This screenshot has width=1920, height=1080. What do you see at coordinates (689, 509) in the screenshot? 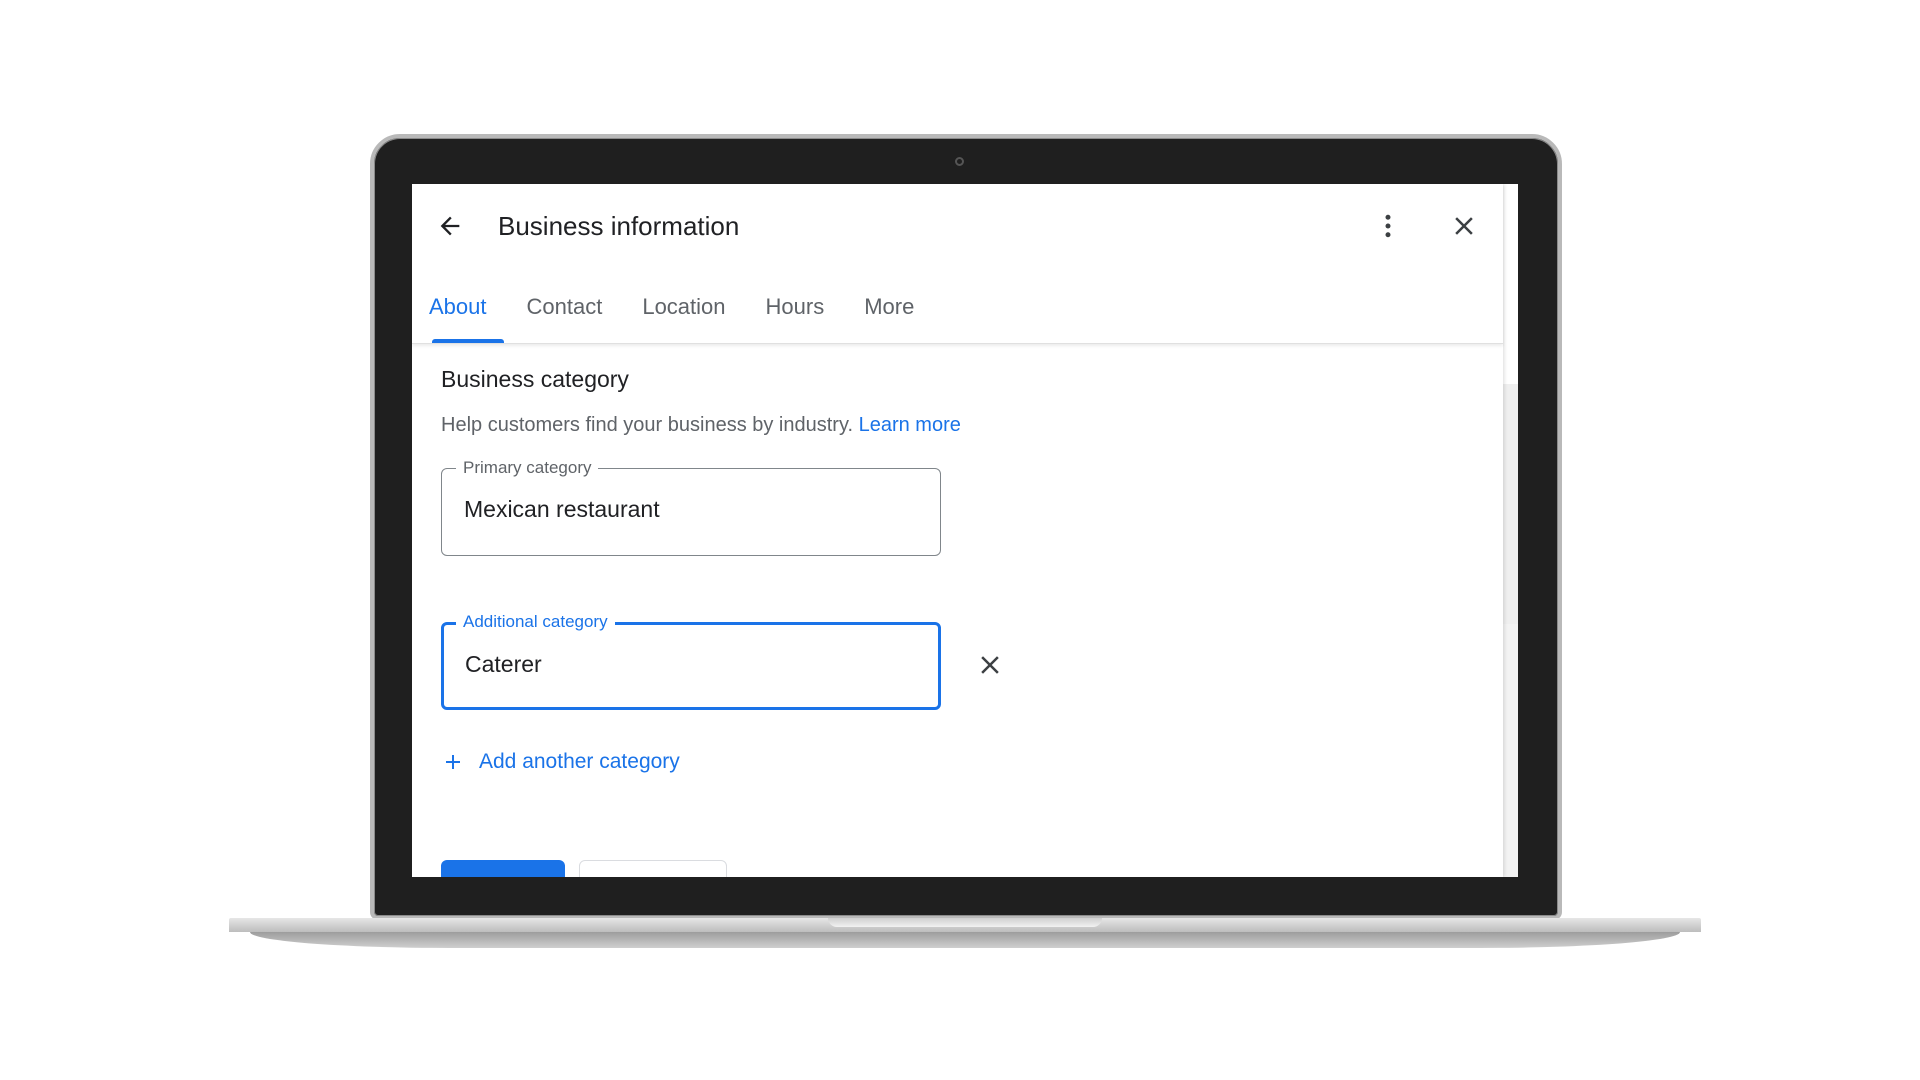
I see `primary-category-input` at bounding box center [689, 509].